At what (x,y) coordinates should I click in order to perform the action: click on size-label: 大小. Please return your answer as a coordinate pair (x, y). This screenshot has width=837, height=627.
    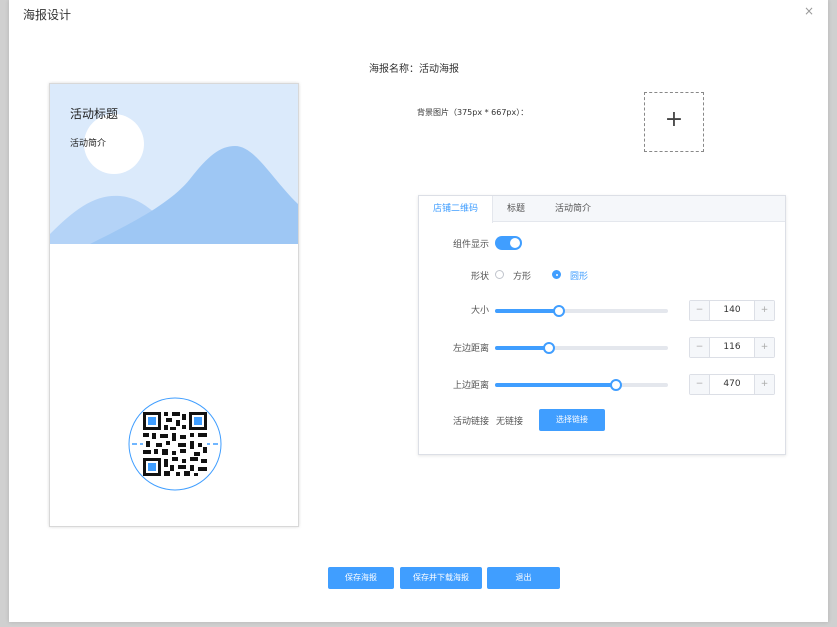
    Looking at the image, I should click on (479, 311).